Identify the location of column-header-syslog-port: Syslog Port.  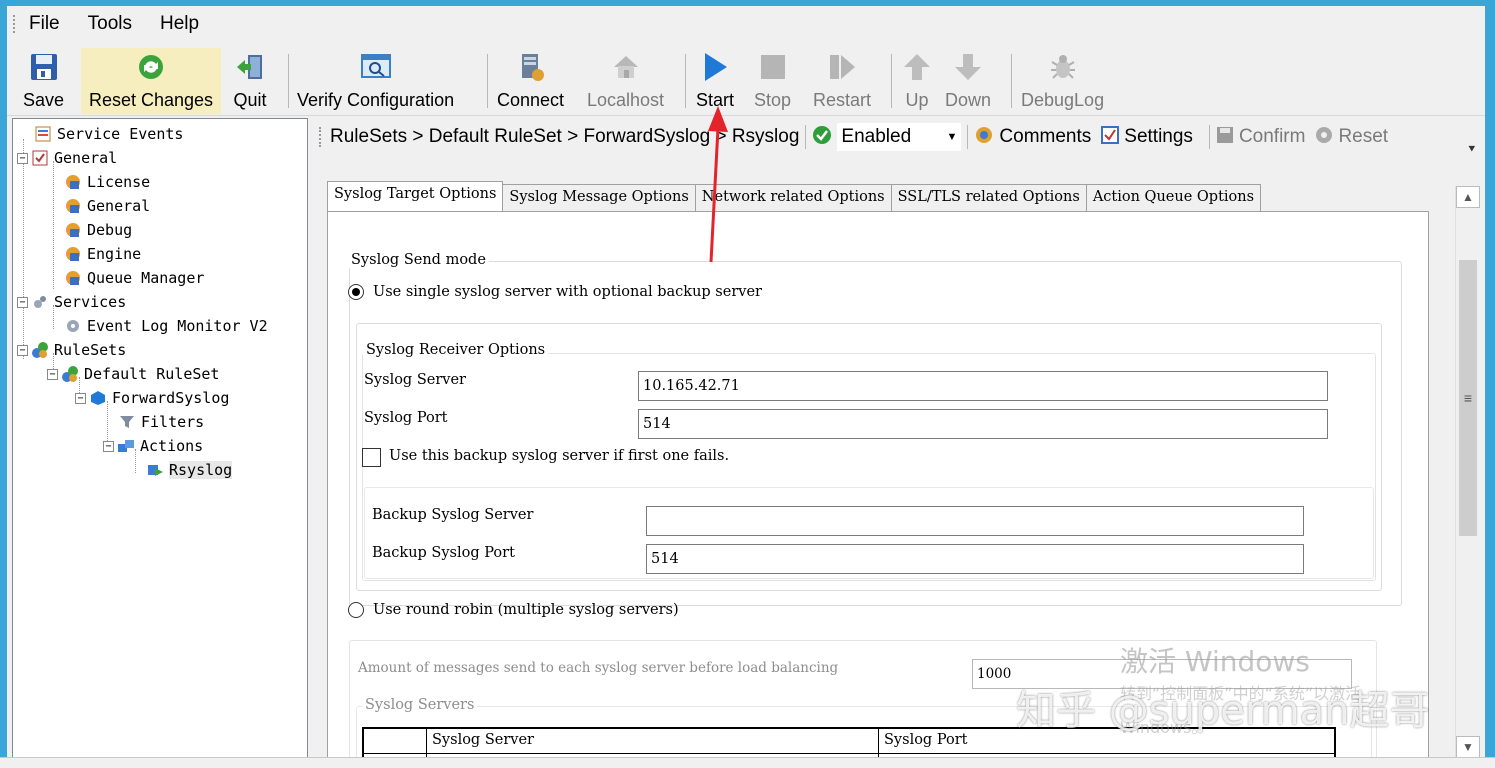
(925, 740).